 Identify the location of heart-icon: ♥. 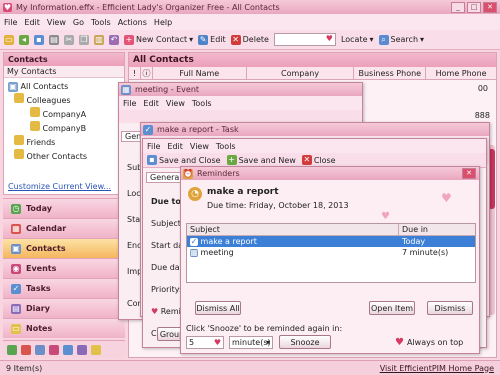
(217, 342).